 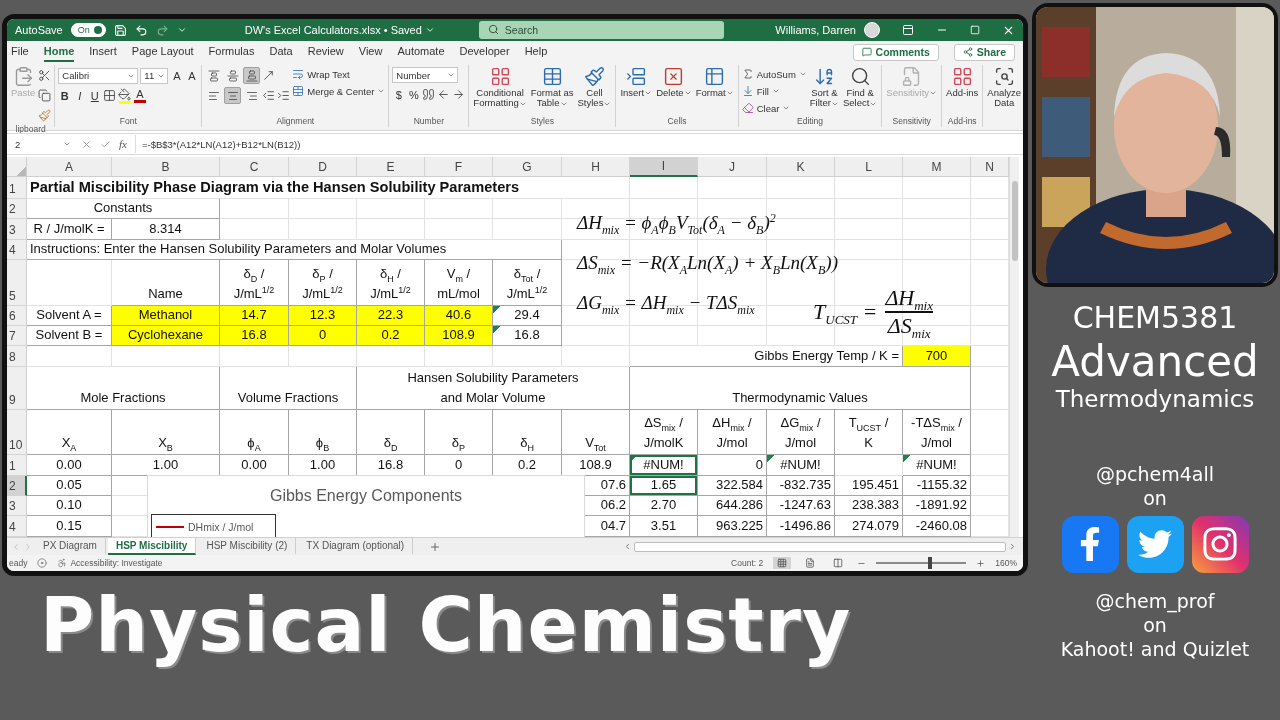 I want to click on accessibility-icon, so click(x=62, y=563).